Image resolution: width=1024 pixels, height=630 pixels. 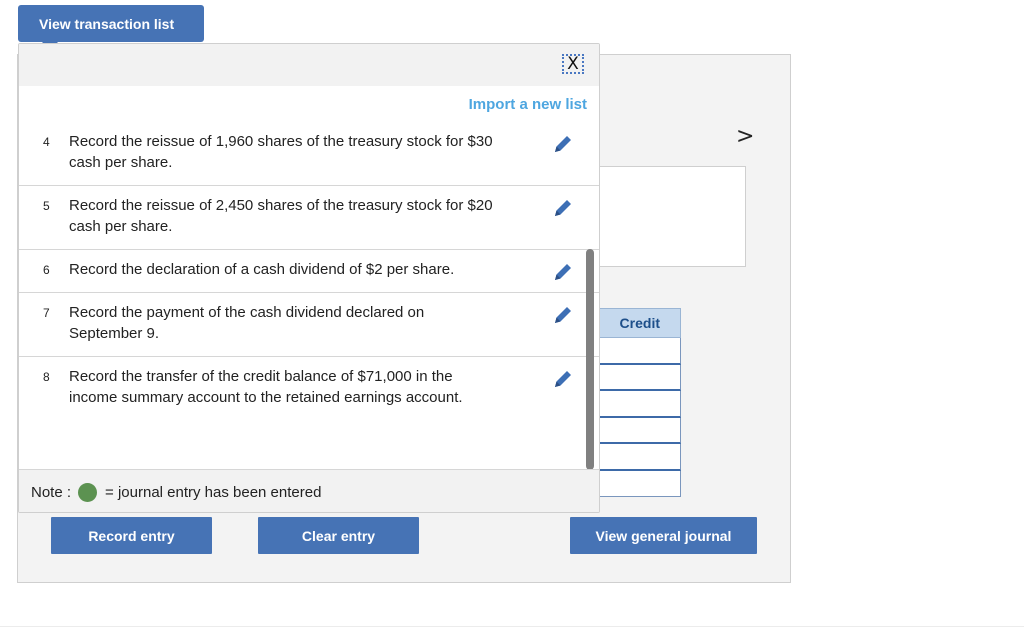 I want to click on note-text: = journal entry has been entered, so click(x=213, y=492).